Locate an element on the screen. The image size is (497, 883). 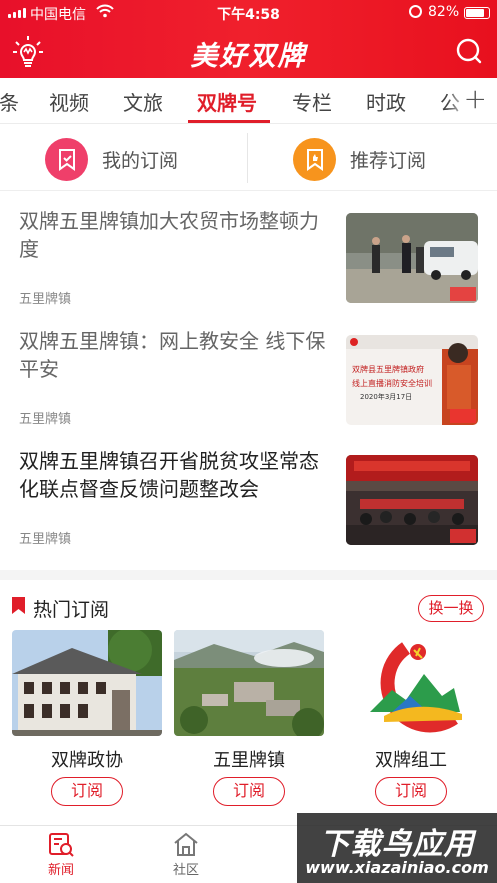
subscription-card: 五里牌镇 订阅 is located at coordinates (249, 720).